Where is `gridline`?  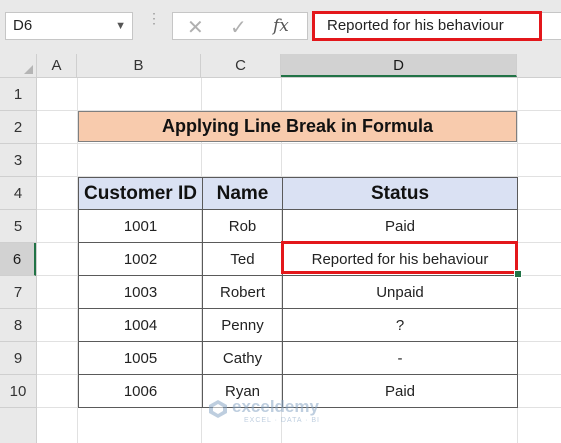
gridline is located at coordinates (299, 143).